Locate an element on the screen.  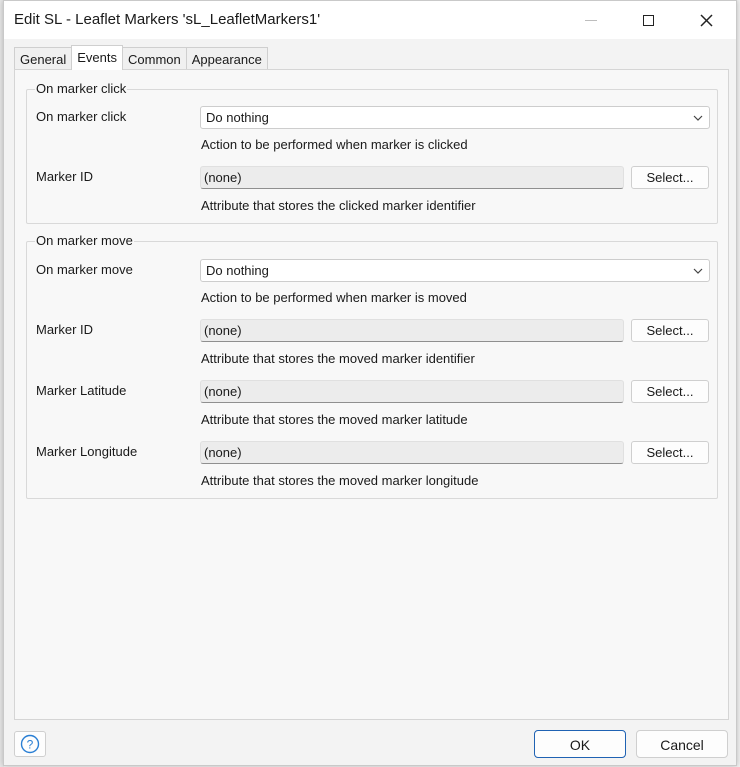
tab-bar: General Events Common Appearance is located at coordinates (141, 57).